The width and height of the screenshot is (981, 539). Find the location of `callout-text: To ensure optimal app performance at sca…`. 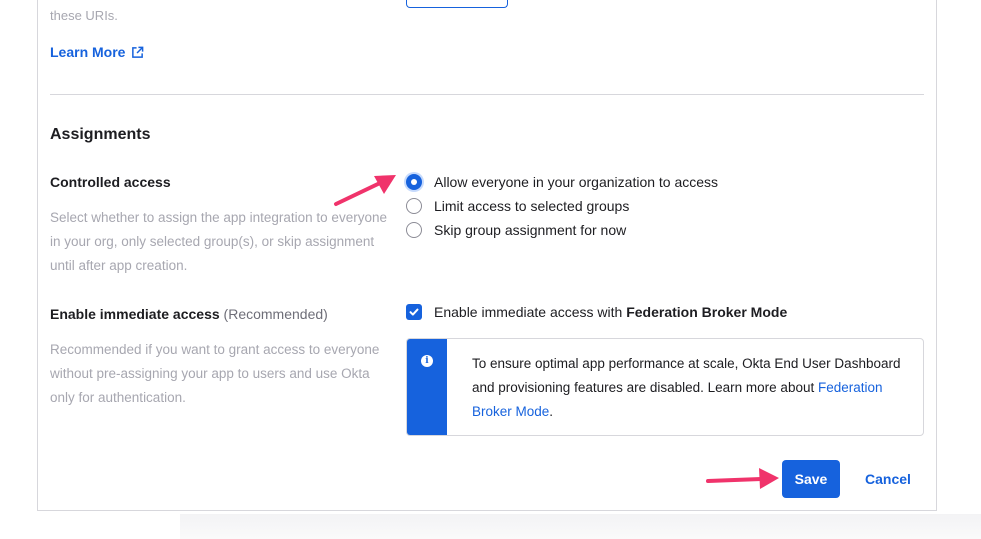

callout-text: To ensure optimal app performance at sca… is located at coordinates (686, 387).